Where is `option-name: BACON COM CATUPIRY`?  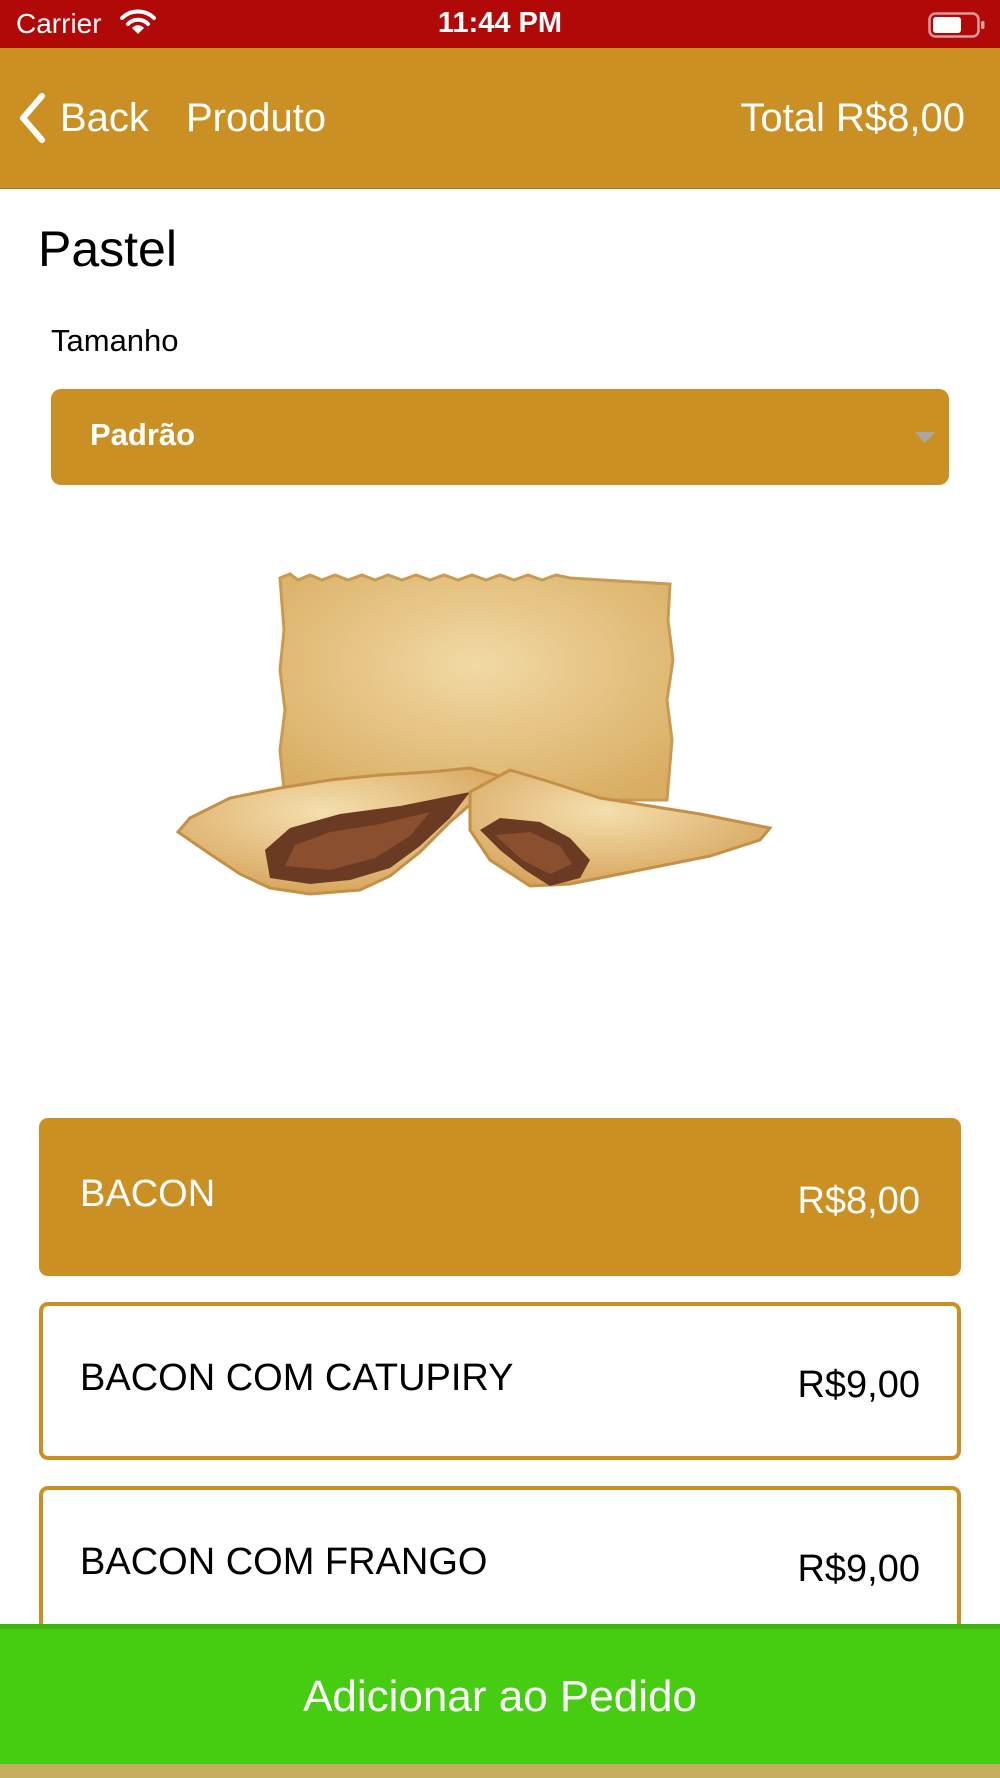 option-name: BACON COM CATUPIRY is located at coordinates (297, 1378).